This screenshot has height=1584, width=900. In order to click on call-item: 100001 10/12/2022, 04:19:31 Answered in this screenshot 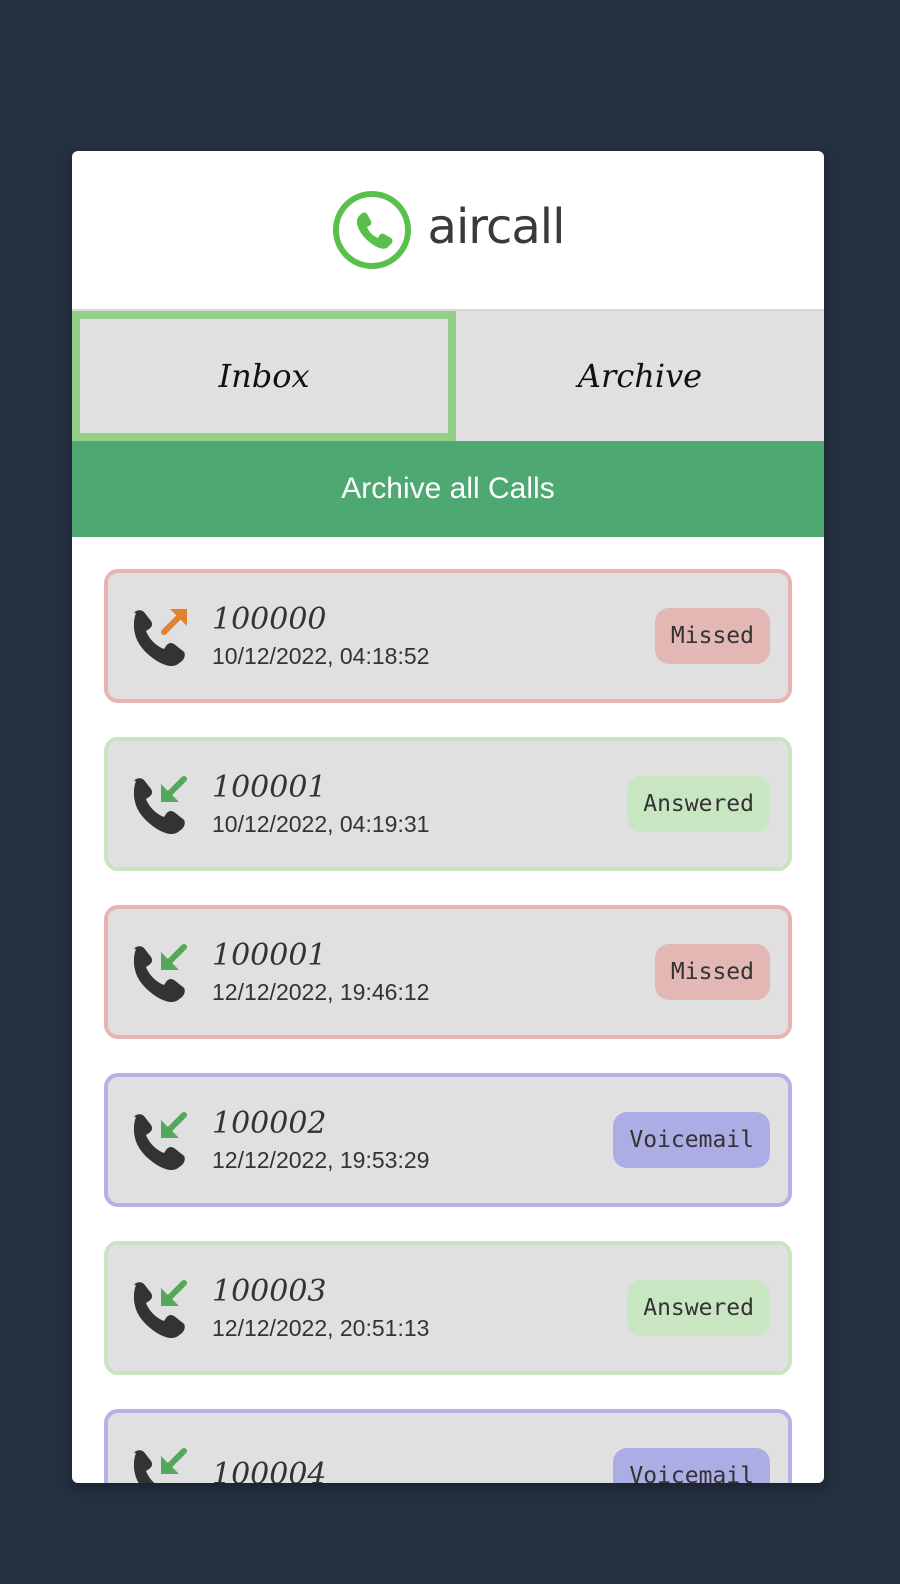, I will do `click(448, 804)`.